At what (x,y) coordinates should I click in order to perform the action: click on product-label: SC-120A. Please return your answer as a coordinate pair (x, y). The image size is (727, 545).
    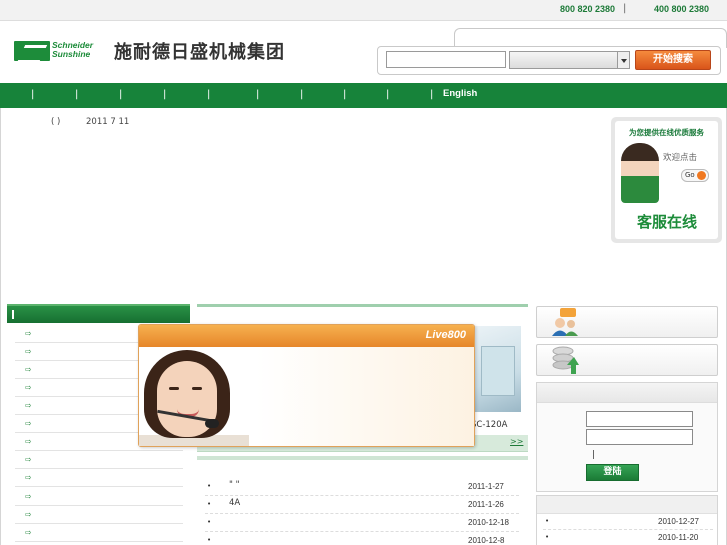
    Looking at the image, I should click on (489, 425).